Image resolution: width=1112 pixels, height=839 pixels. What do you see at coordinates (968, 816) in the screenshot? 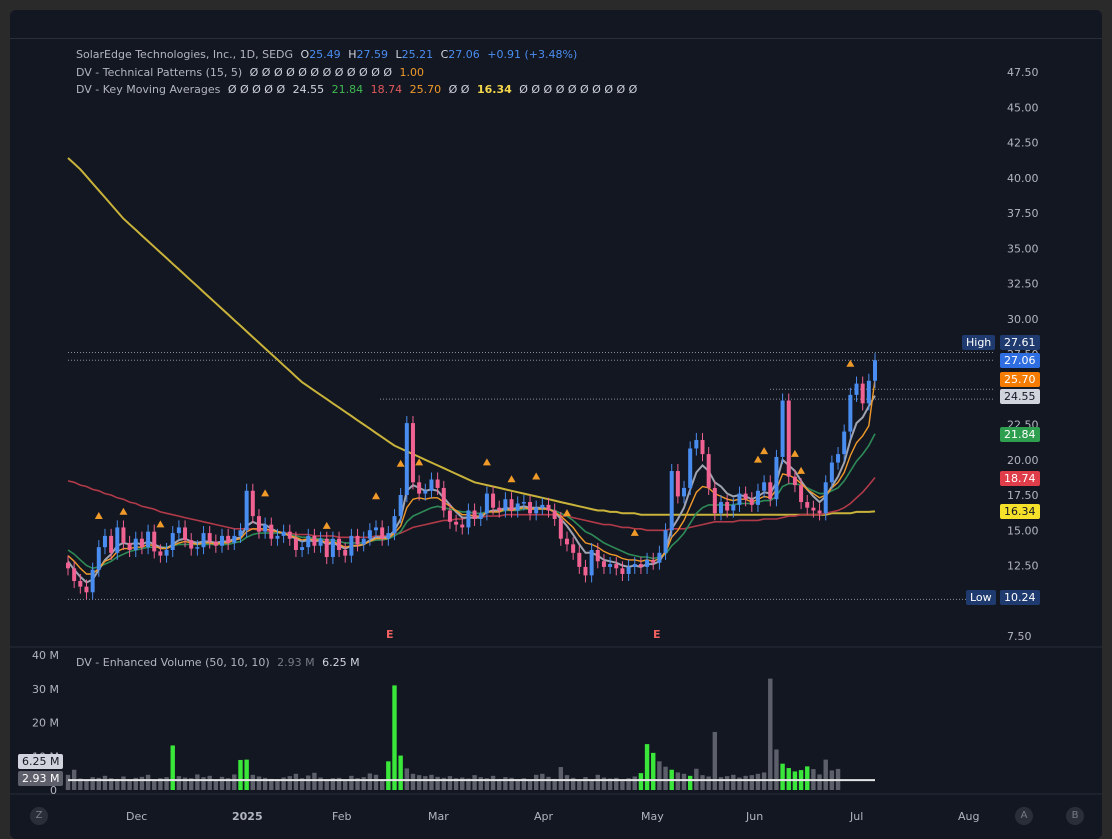
I see `time-tick-label: Aug` at bounding box center [968, 816].